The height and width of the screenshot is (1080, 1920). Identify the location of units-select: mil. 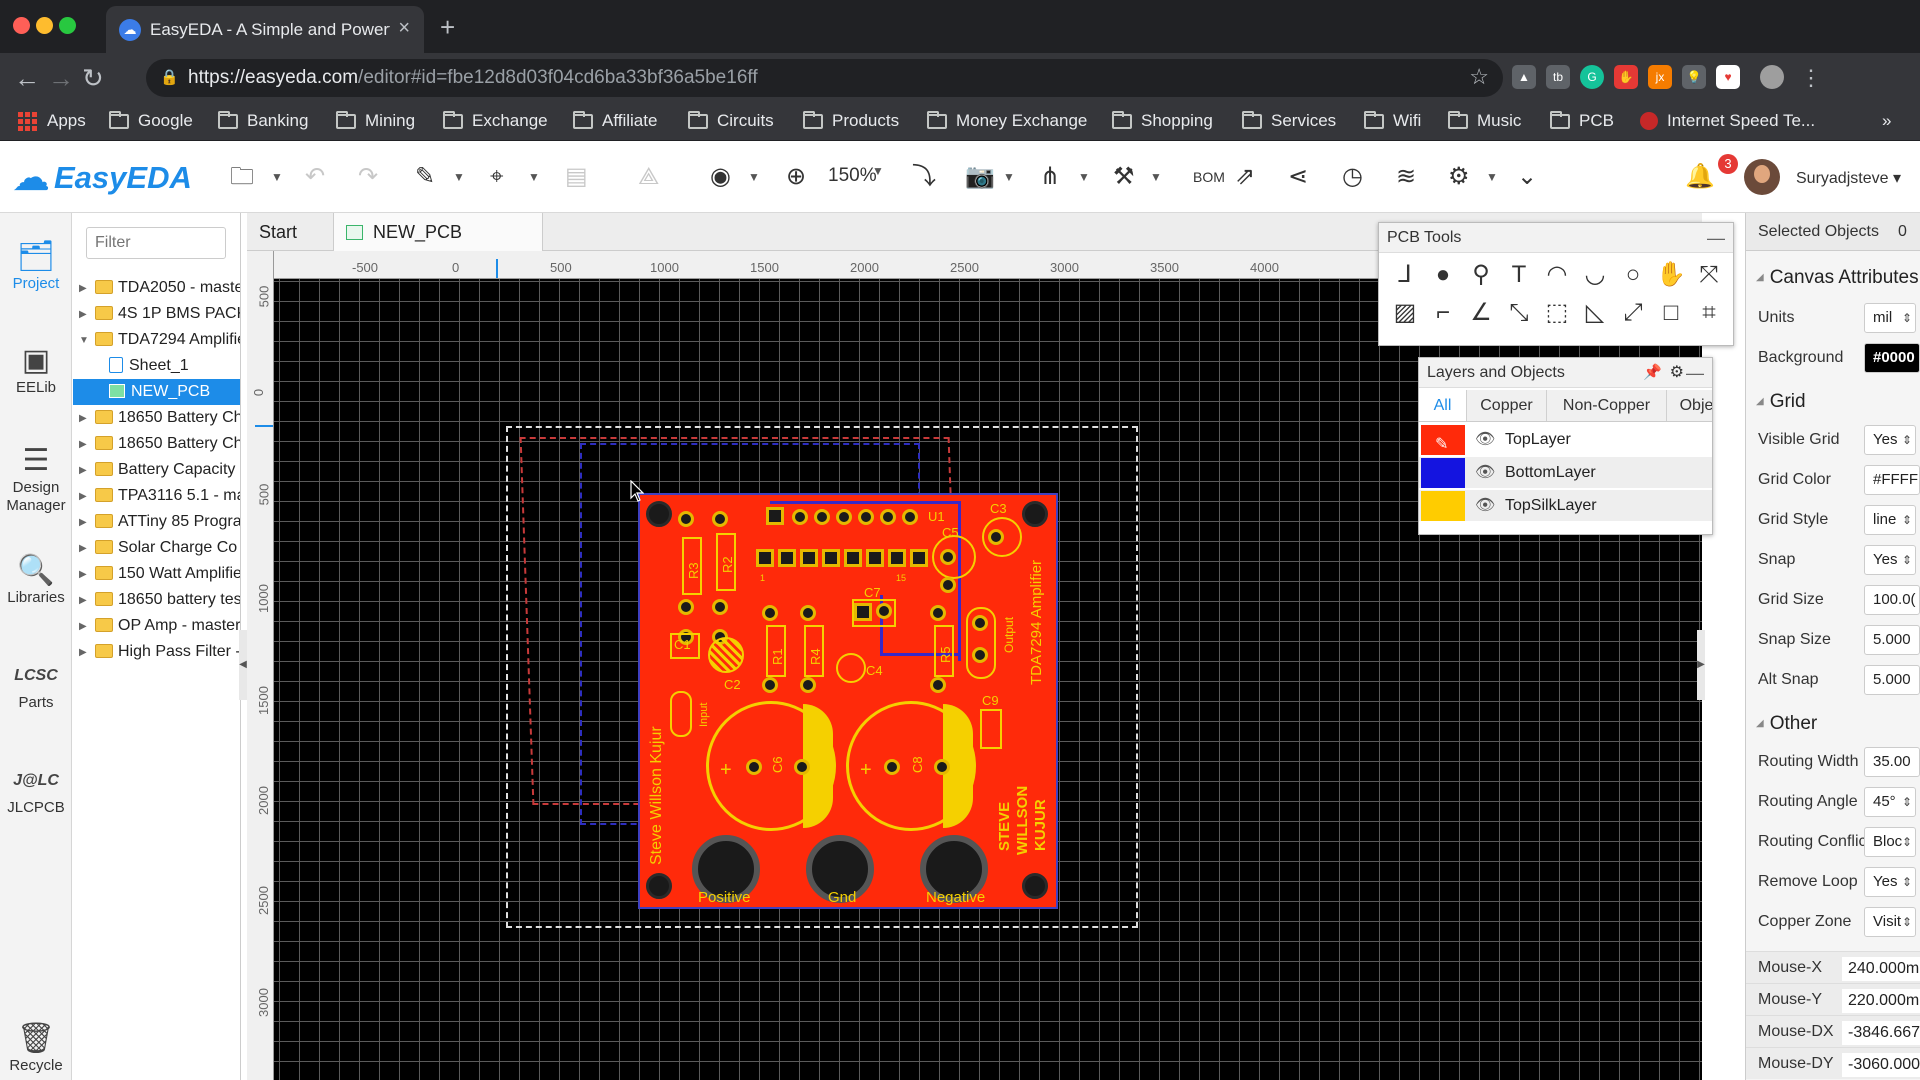
(1890, 318).